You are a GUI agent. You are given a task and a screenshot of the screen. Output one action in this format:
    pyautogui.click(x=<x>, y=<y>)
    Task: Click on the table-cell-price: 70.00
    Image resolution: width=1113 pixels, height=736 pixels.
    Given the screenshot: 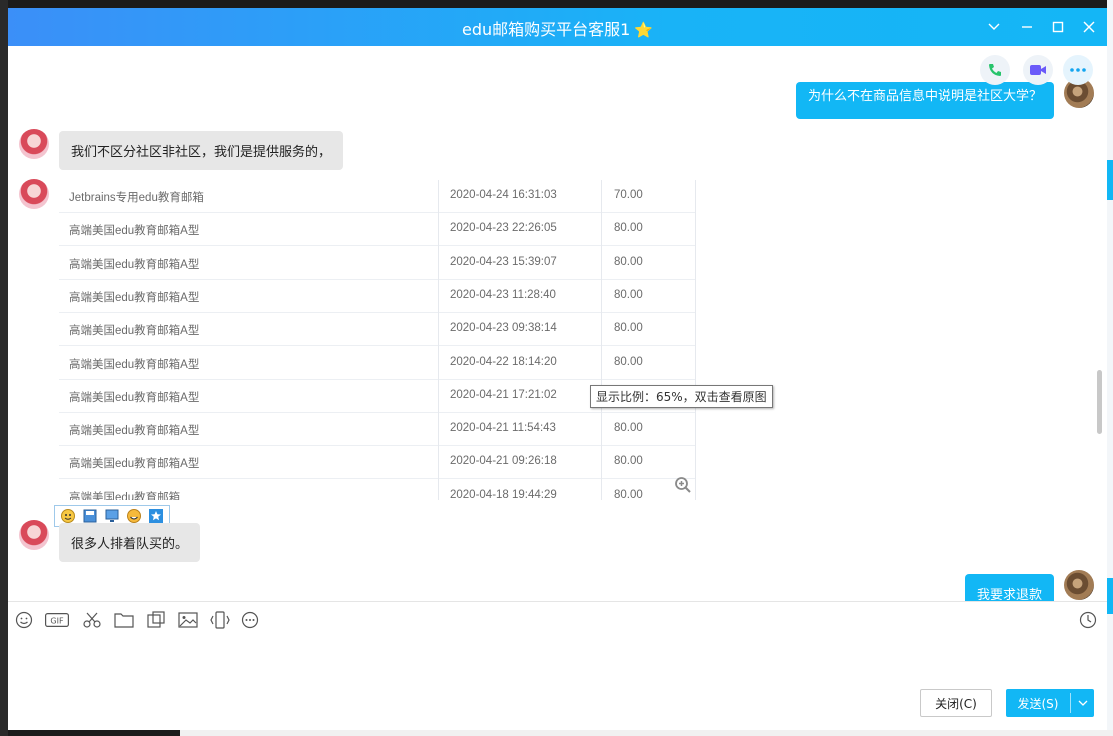 What is the action you would take?
    pyautogui.click(x=628, y=195)
    